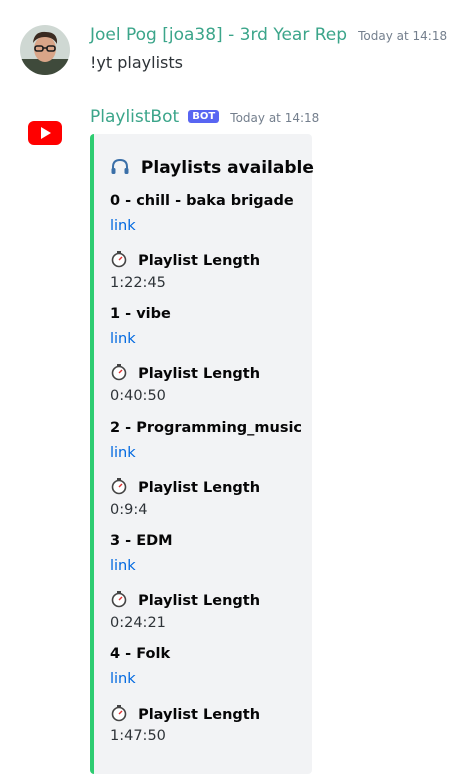  Describe the element at coordinates (138, 396) in the screenshot. I see `playlist-length-value: 0:40:50` at that location.